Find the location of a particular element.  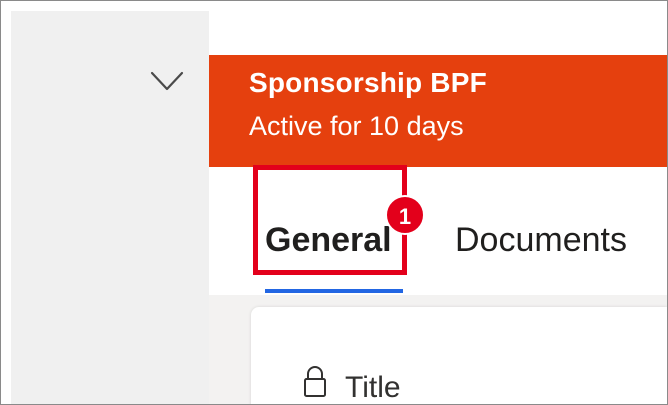

selected-tab-indicator is located at coordinates (334, 291).